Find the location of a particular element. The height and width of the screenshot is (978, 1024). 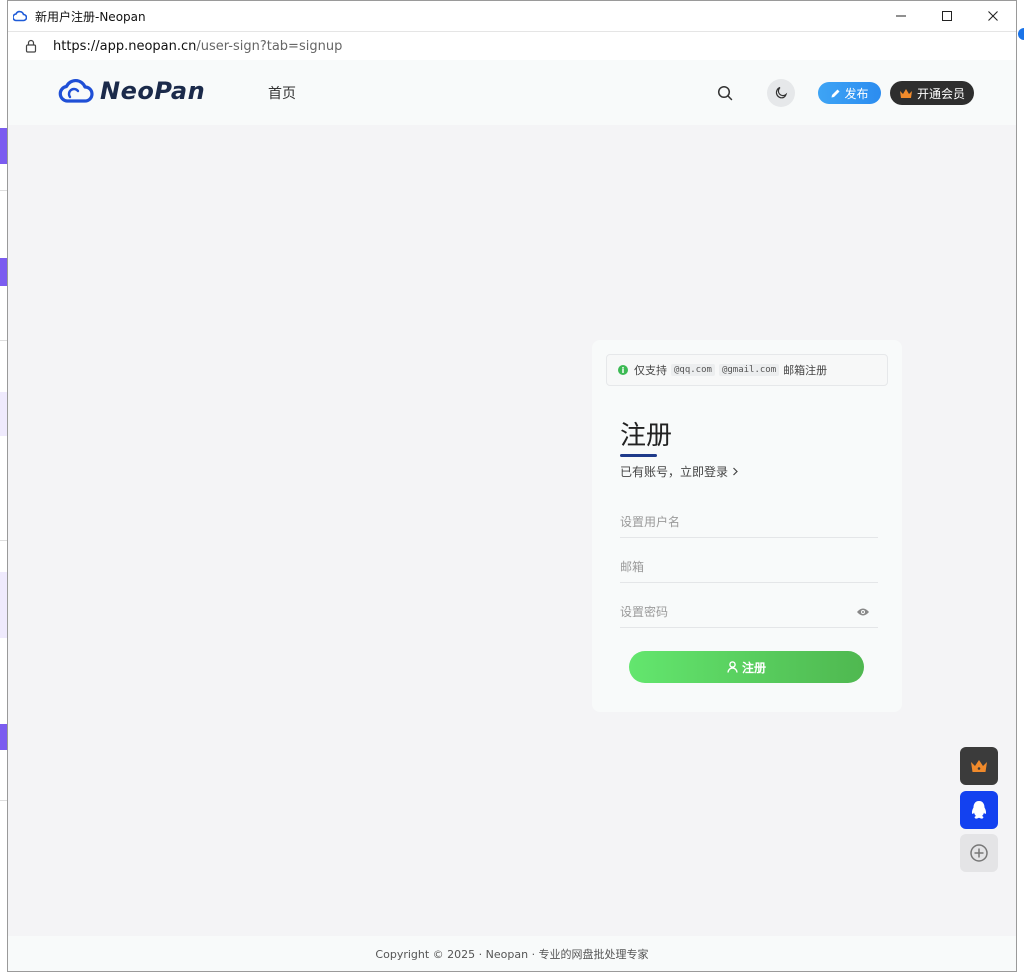

cloud-logo-icon is located at coordinates (76, 90).